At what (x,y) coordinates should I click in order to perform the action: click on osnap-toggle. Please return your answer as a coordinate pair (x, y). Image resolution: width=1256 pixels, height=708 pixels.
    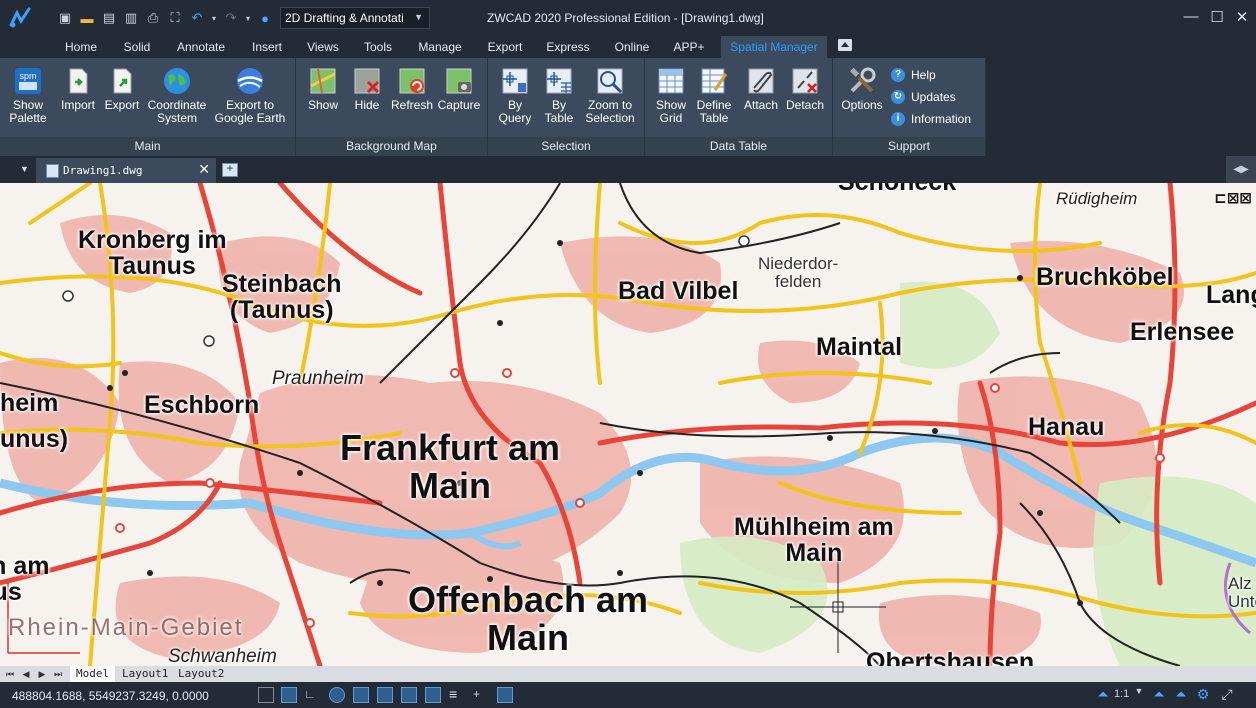
    Looking at the image, I should click on (361, 695).